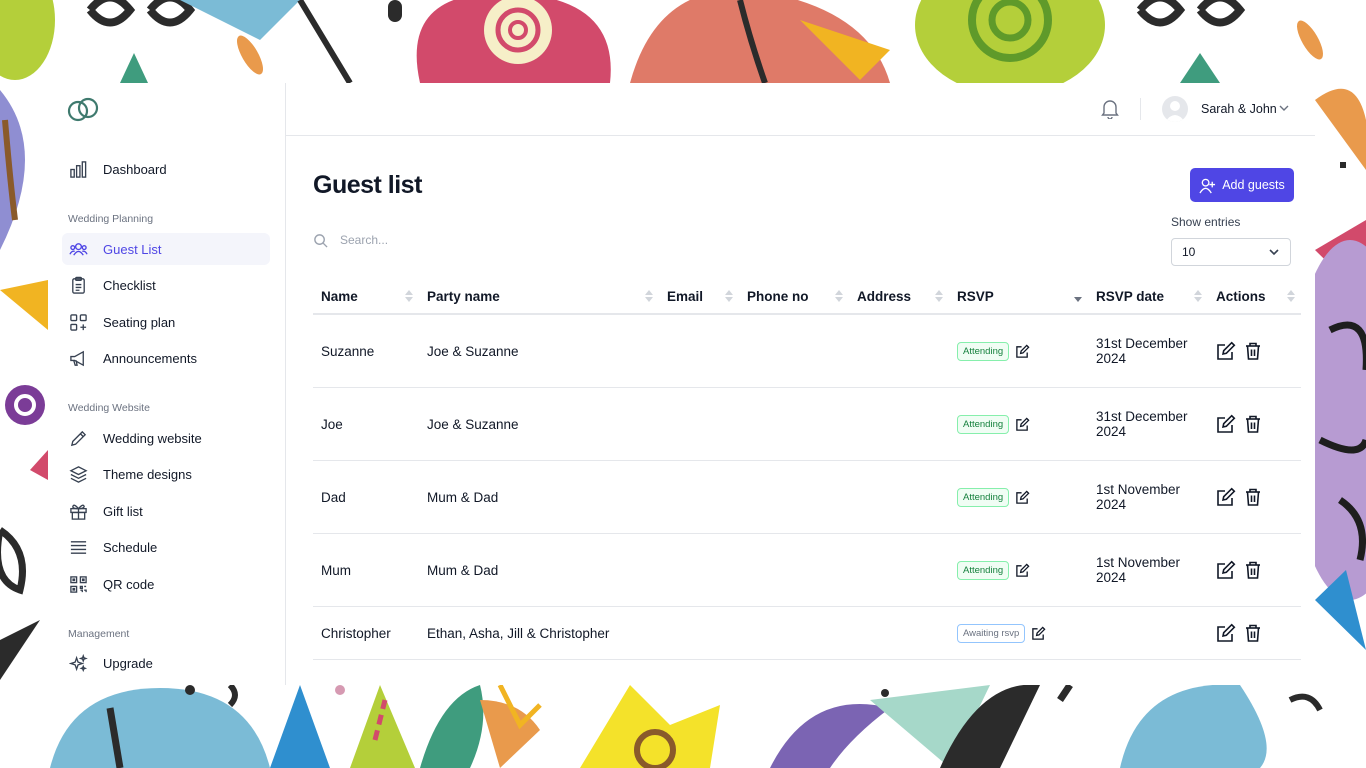  Describe the element at coordinates (147, 474) in the screenshot. I see `sidebar-item-label: Theme designs` at that location.